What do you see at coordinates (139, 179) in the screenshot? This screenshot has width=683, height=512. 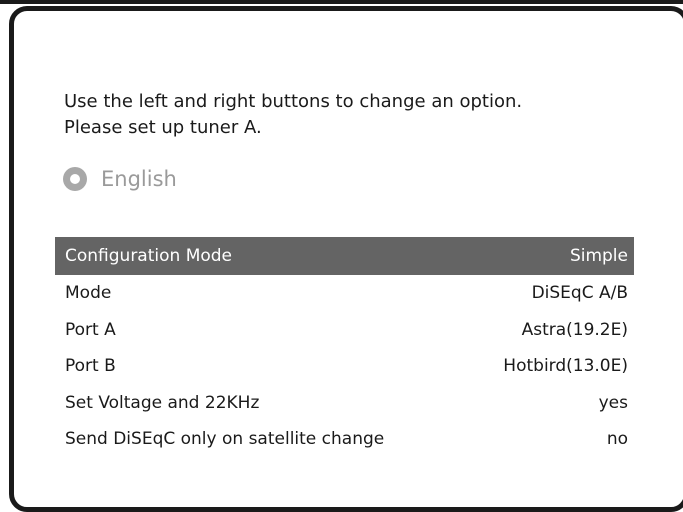 I see `language-label: English` at bounding box center [139, 179].